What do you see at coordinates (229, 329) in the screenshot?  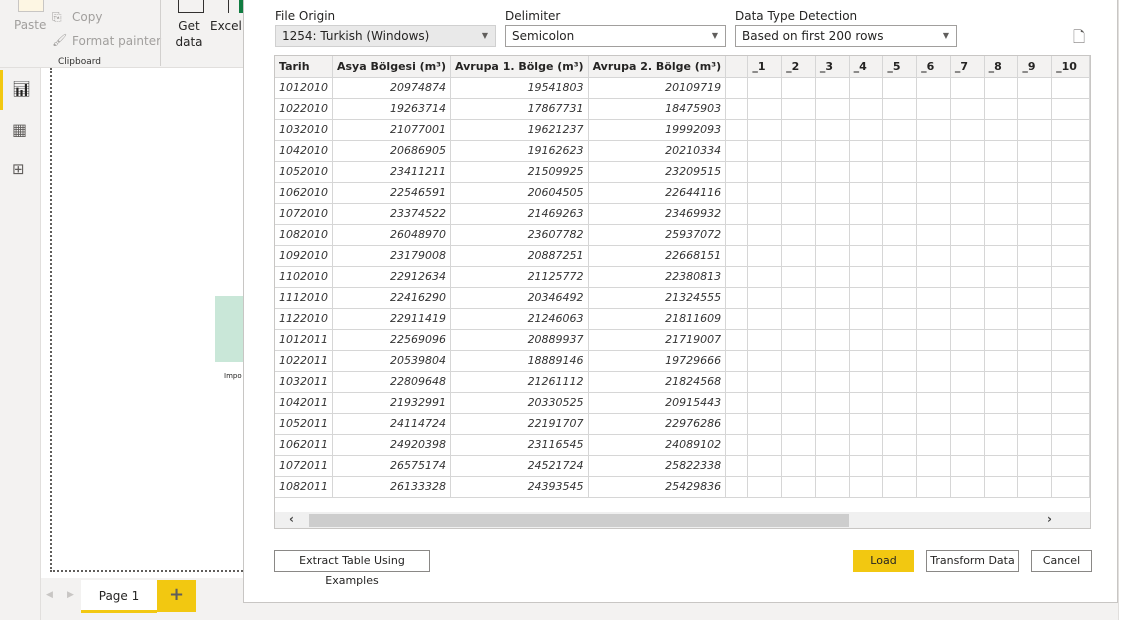 I see `visual-placeholder` at bounding box center [229, 329].